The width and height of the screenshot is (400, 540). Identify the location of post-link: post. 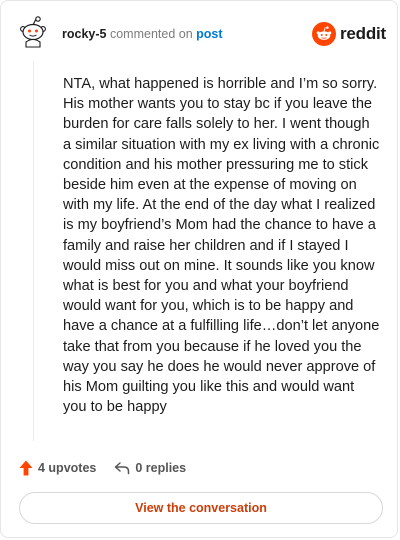
(209, 34).